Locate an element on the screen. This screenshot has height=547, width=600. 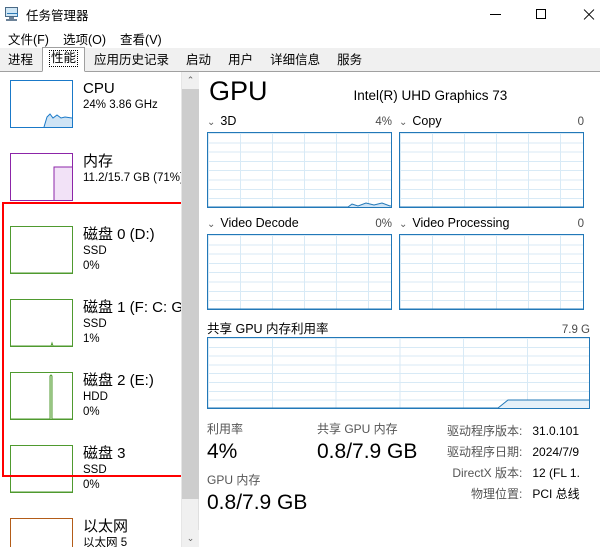
tab-performance: 性能 is located at coordinates (64, 59).